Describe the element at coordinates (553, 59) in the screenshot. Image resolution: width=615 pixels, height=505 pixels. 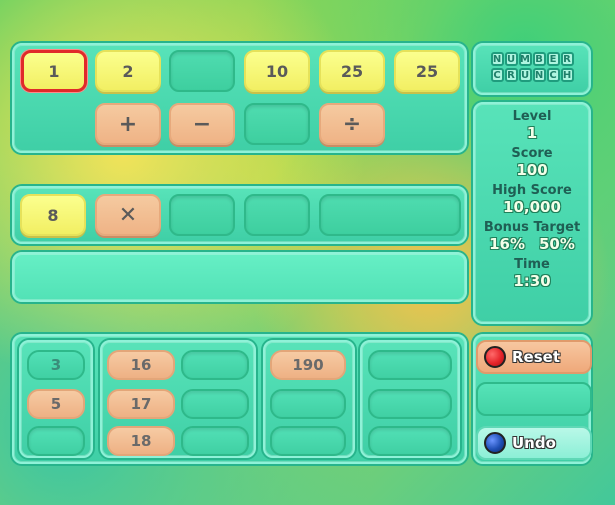
I see `logo-letter: E` at that location.